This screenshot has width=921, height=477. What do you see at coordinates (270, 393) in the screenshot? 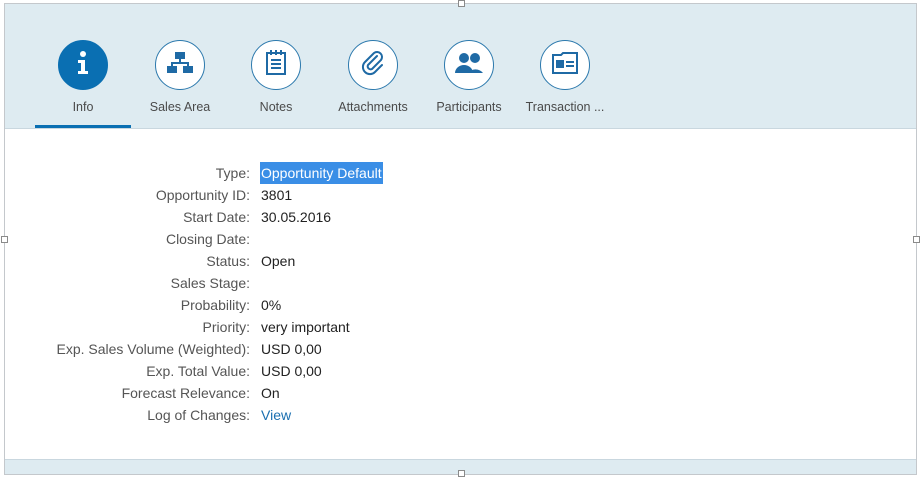
I see `field-forecast-relevance-value: On` at bounding box center [270, 393].